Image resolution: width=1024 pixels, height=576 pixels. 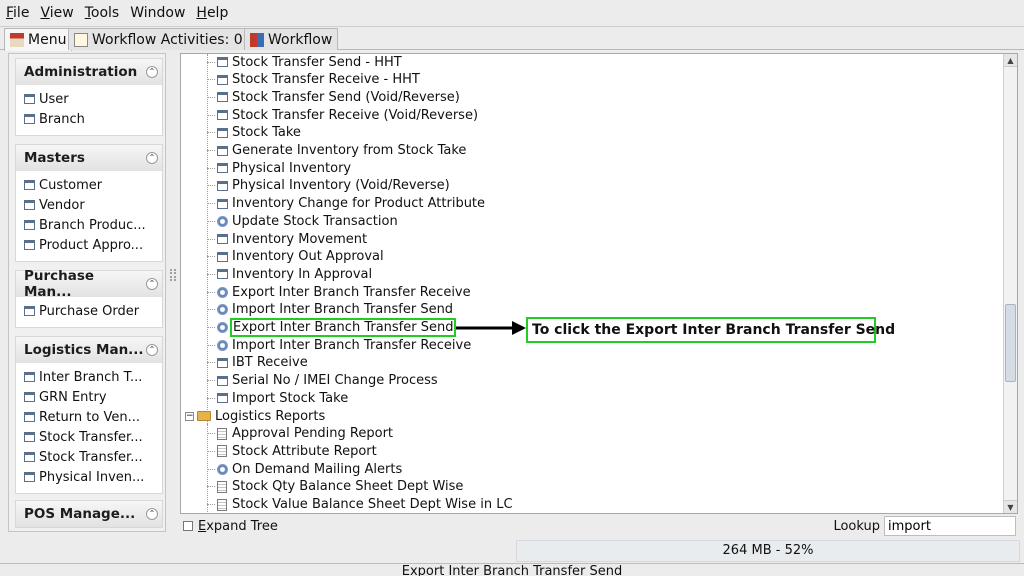 I want to click on tree-item: Stock Transfer Receive (Void/Reverse), so click(x=342, y=115).